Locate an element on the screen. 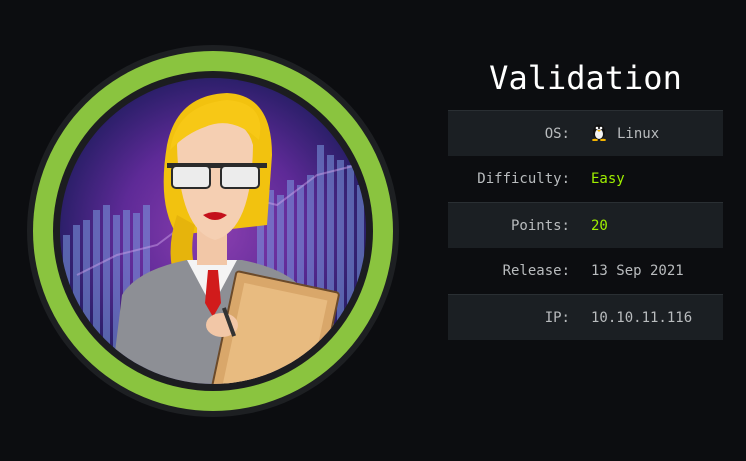  difficulty-value: Easy is located at coordinates (608, 179).